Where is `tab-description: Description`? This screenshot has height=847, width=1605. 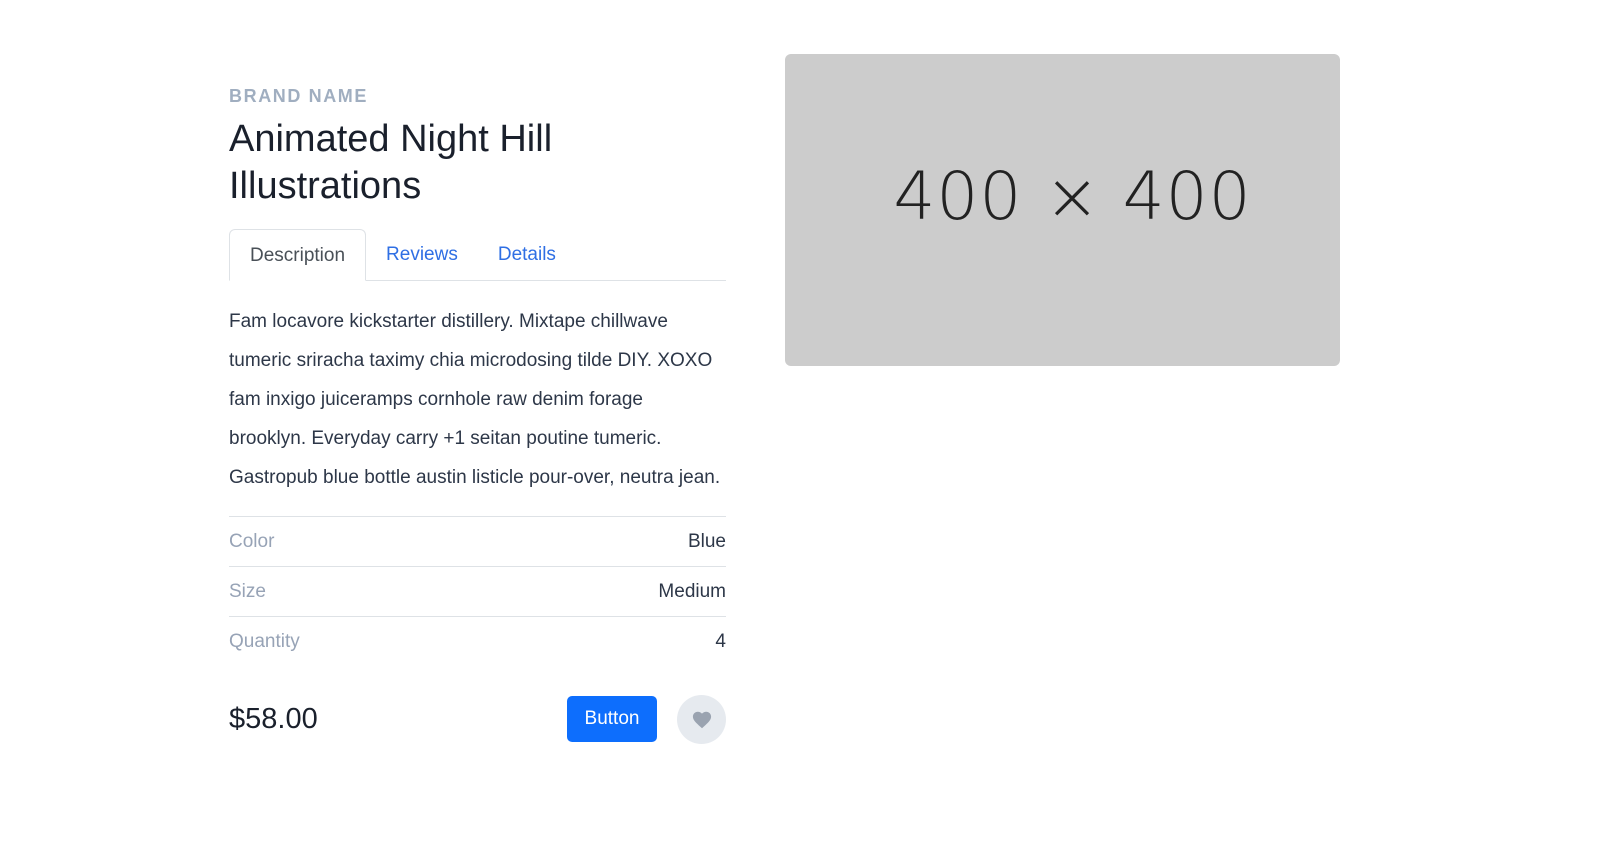 tab-description: Description is located at coordinates (298, 255).